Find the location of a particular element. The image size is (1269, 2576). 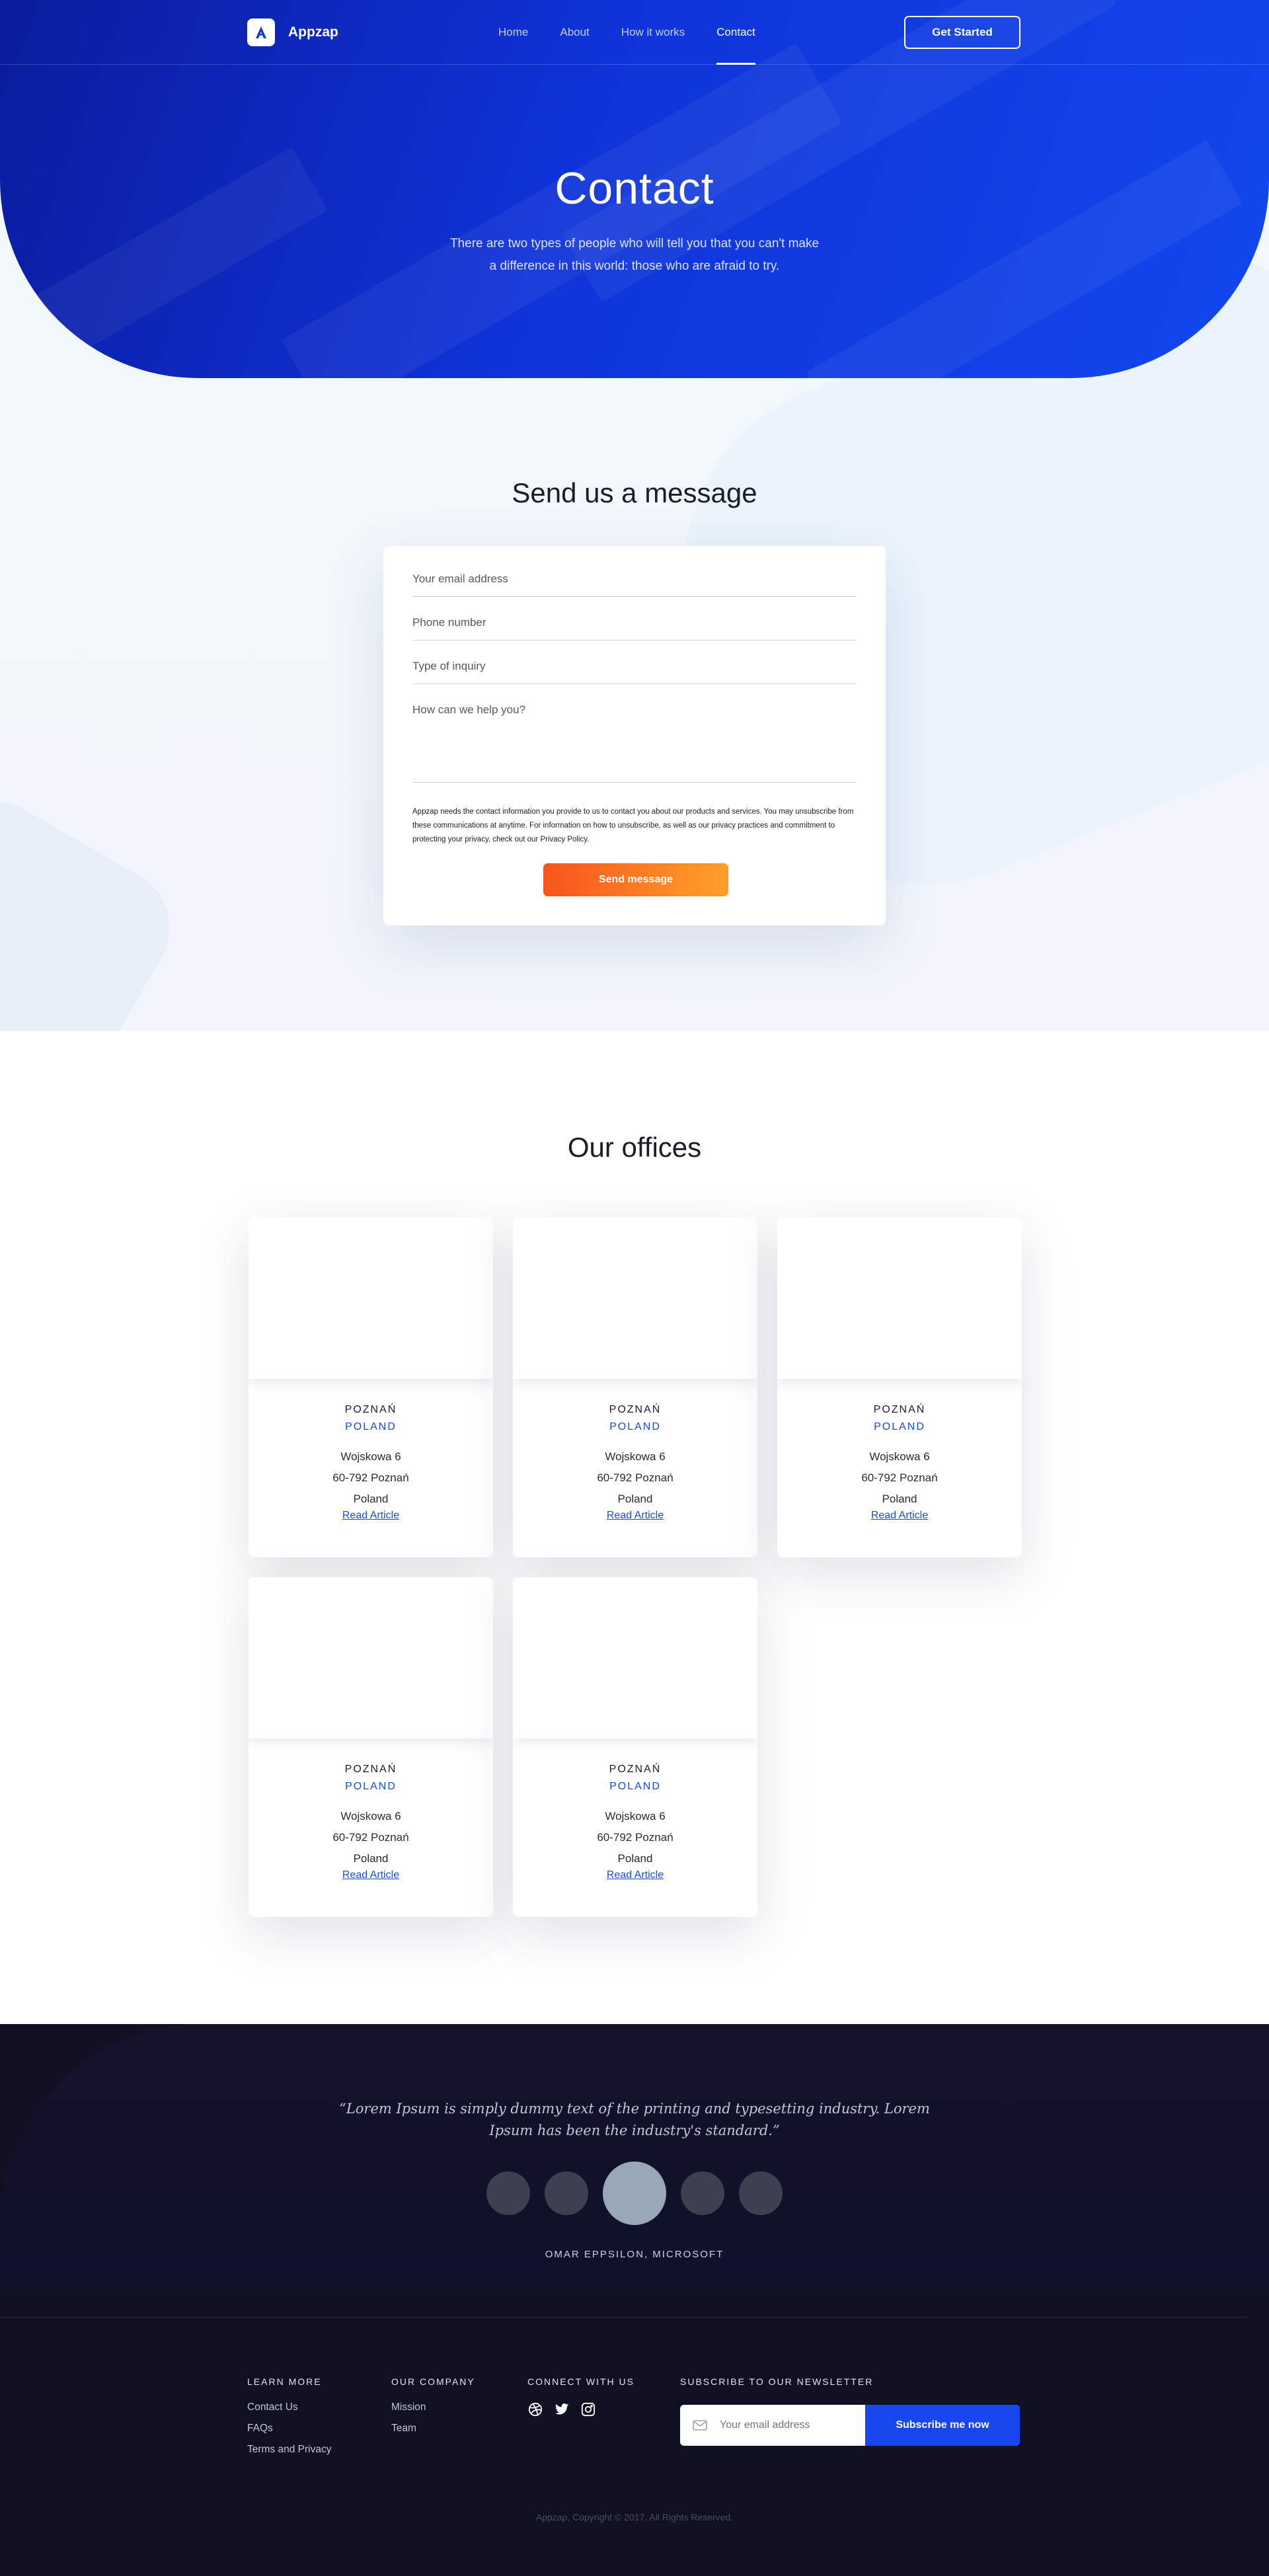

mail-icon is located at coordinates (700, 2425).